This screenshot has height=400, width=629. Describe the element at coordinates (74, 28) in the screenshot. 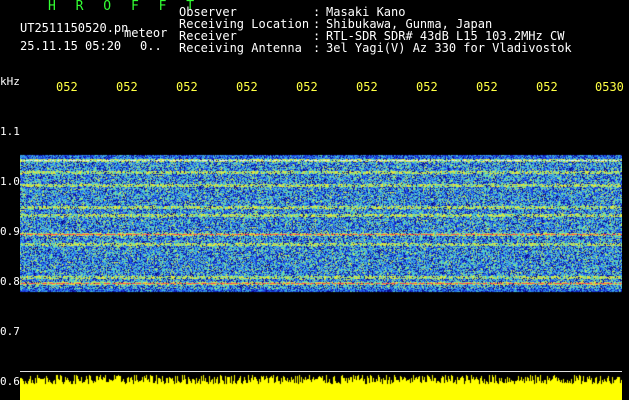

I see `file-name: UT2511150520.pn` at that location.